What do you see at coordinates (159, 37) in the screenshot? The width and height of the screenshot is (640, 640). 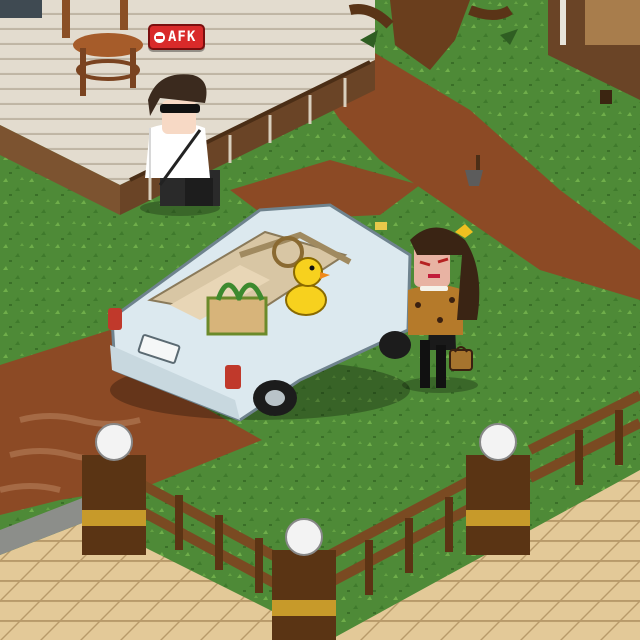 I see `minus-circle-icon` at bounding box center [159, 37].